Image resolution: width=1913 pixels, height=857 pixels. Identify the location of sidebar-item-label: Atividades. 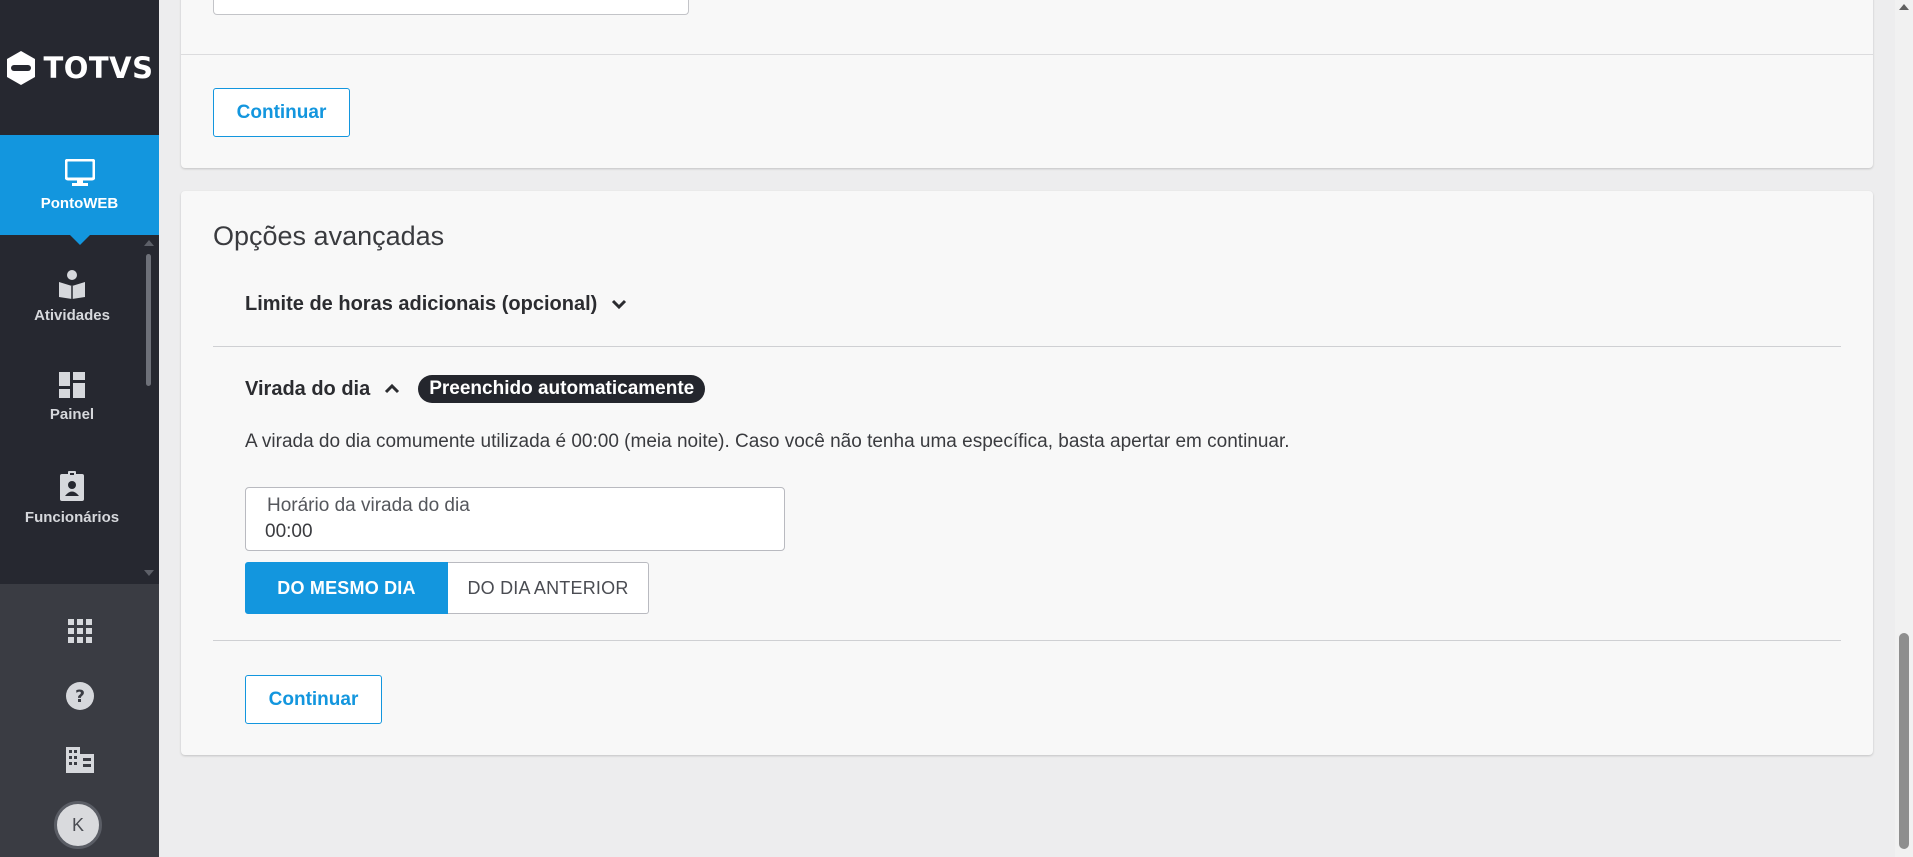
(72, 315).